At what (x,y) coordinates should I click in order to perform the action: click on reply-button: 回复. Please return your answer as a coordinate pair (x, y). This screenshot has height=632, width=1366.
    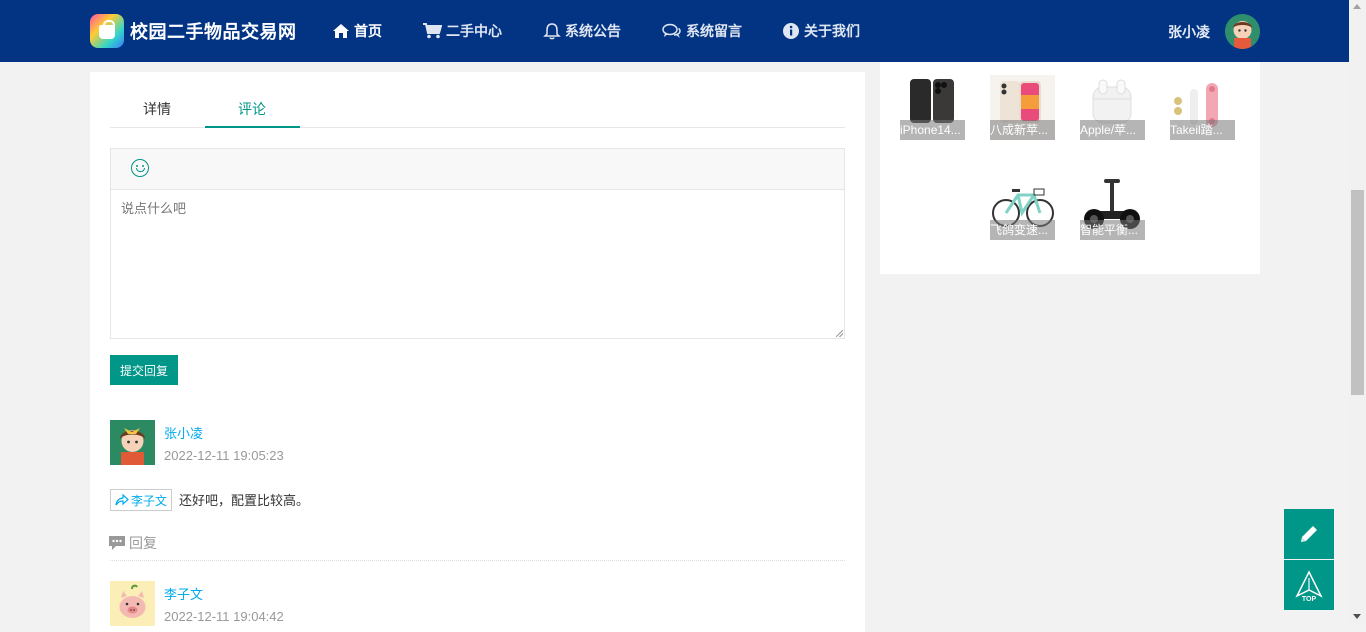
    Looking at the image, I should click on (132, 543).